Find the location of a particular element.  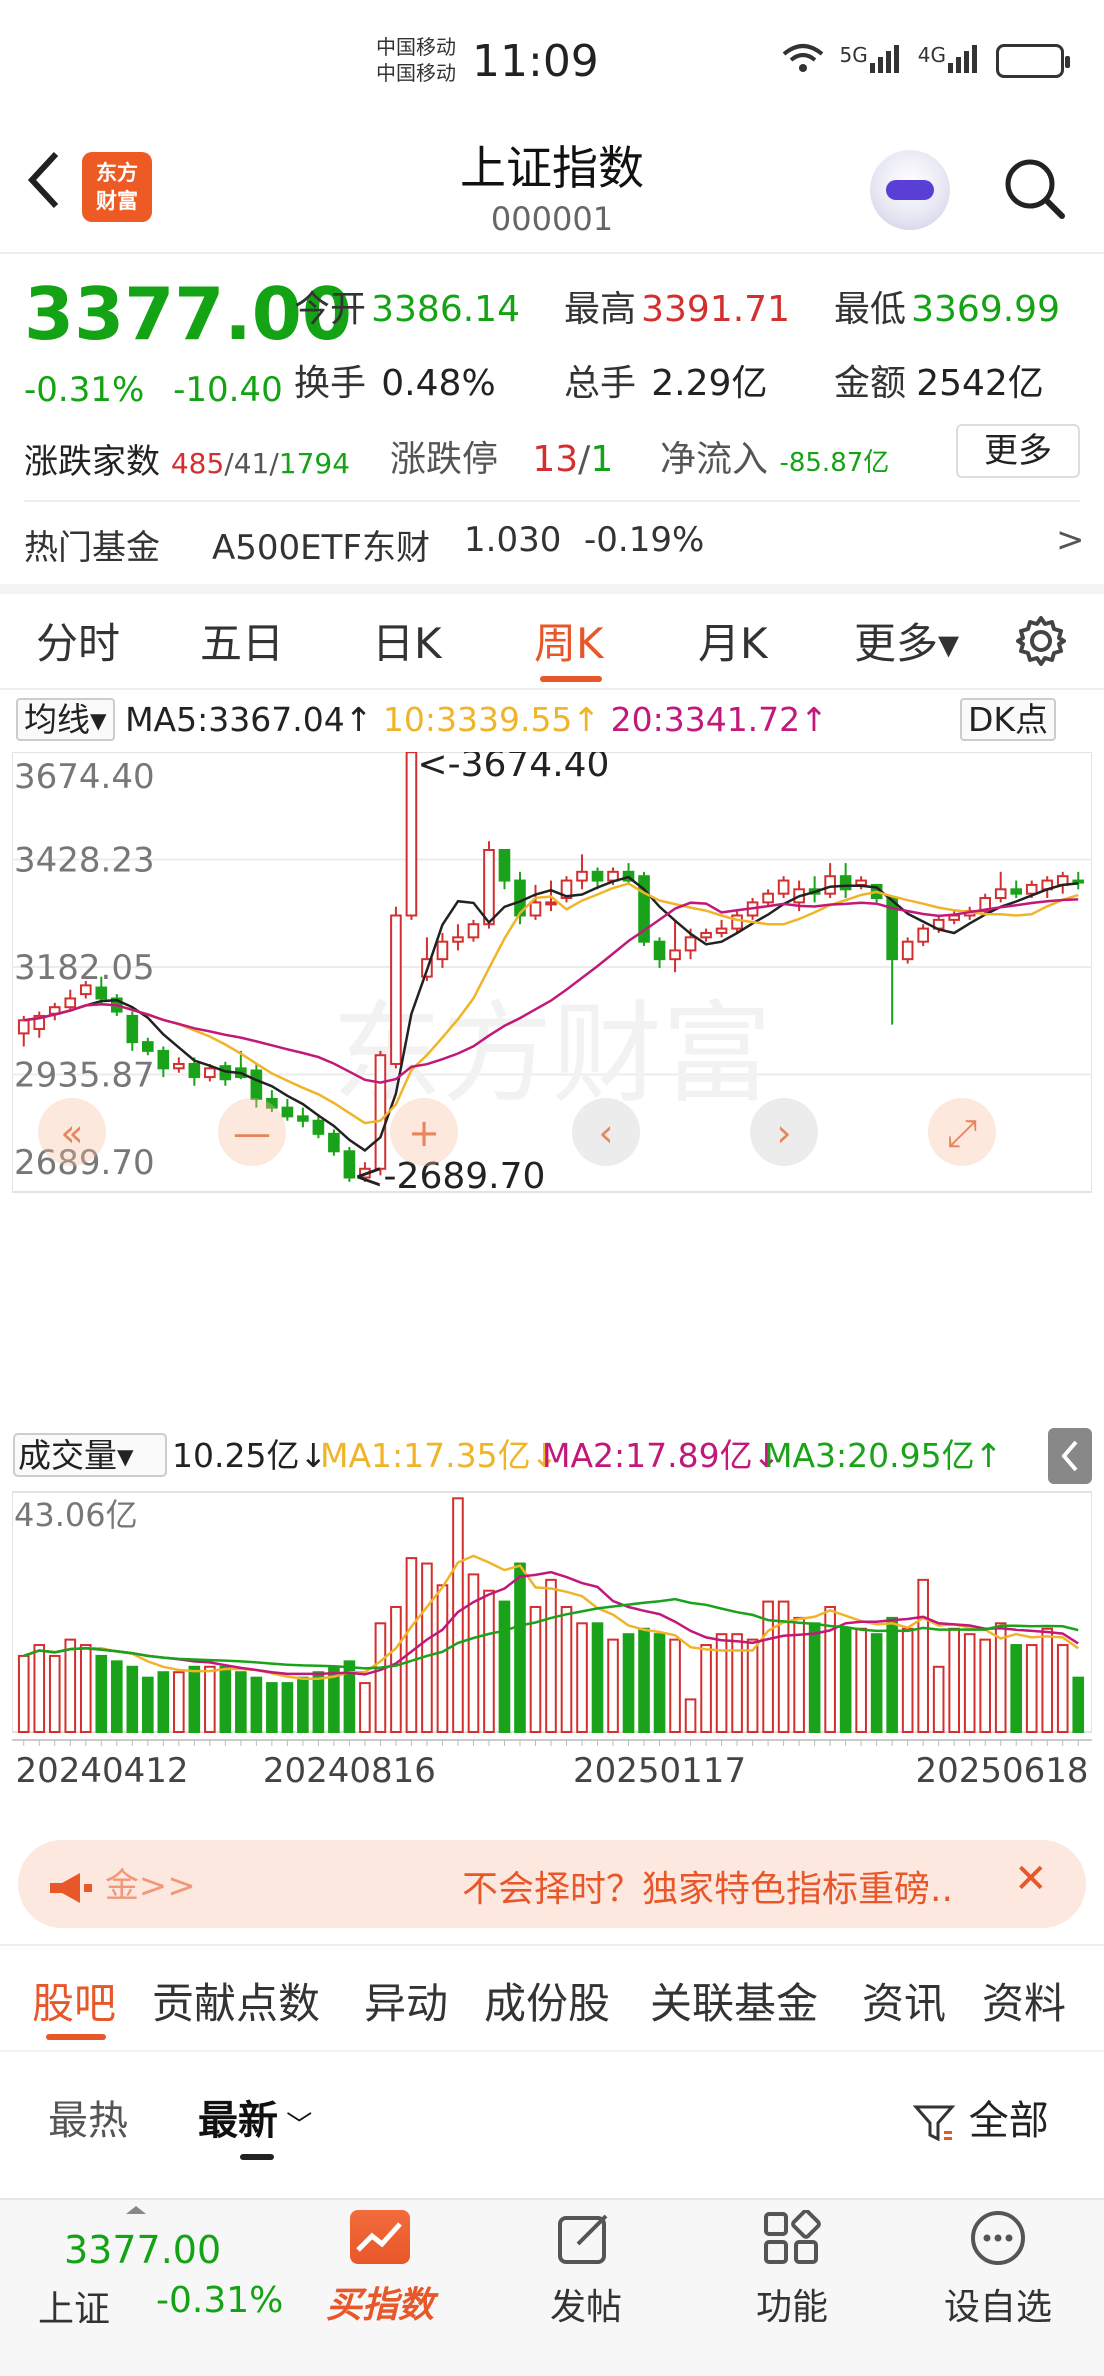

high-label: 最高 is located at coordinates (600, 309).